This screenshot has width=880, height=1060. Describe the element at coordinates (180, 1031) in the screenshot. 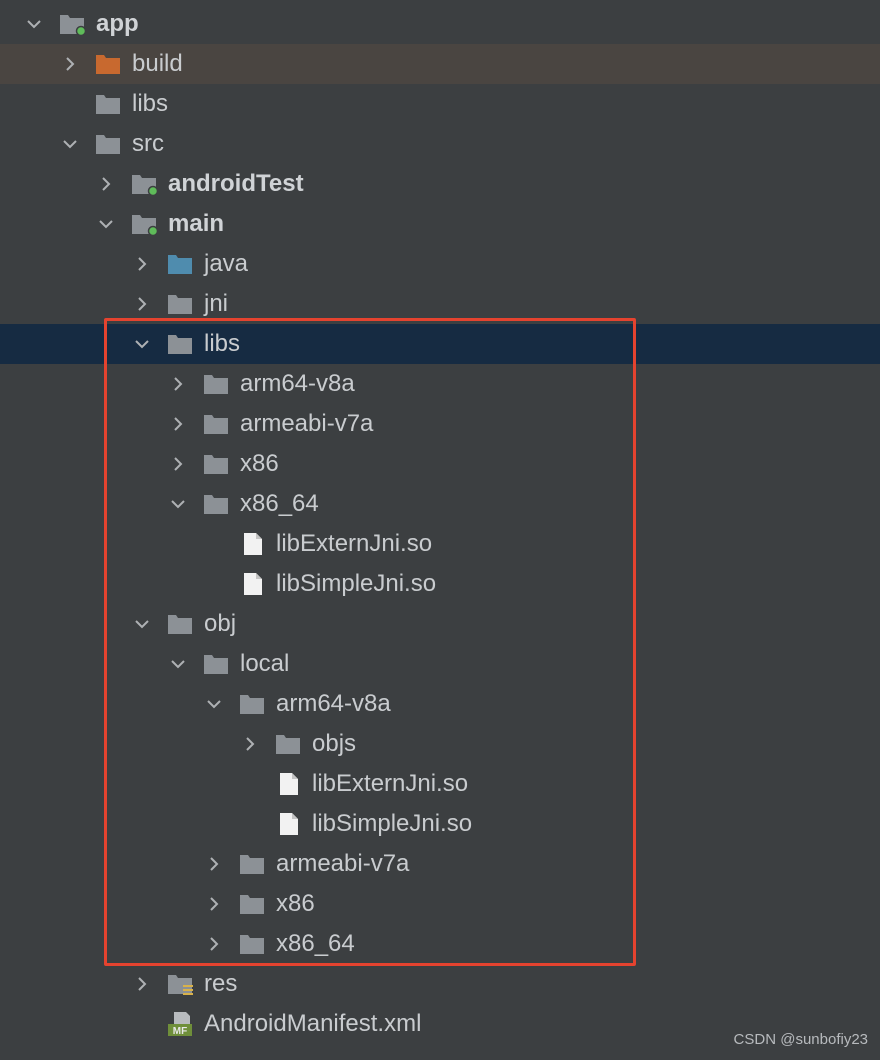

I see `svg-text: MF` at that location.